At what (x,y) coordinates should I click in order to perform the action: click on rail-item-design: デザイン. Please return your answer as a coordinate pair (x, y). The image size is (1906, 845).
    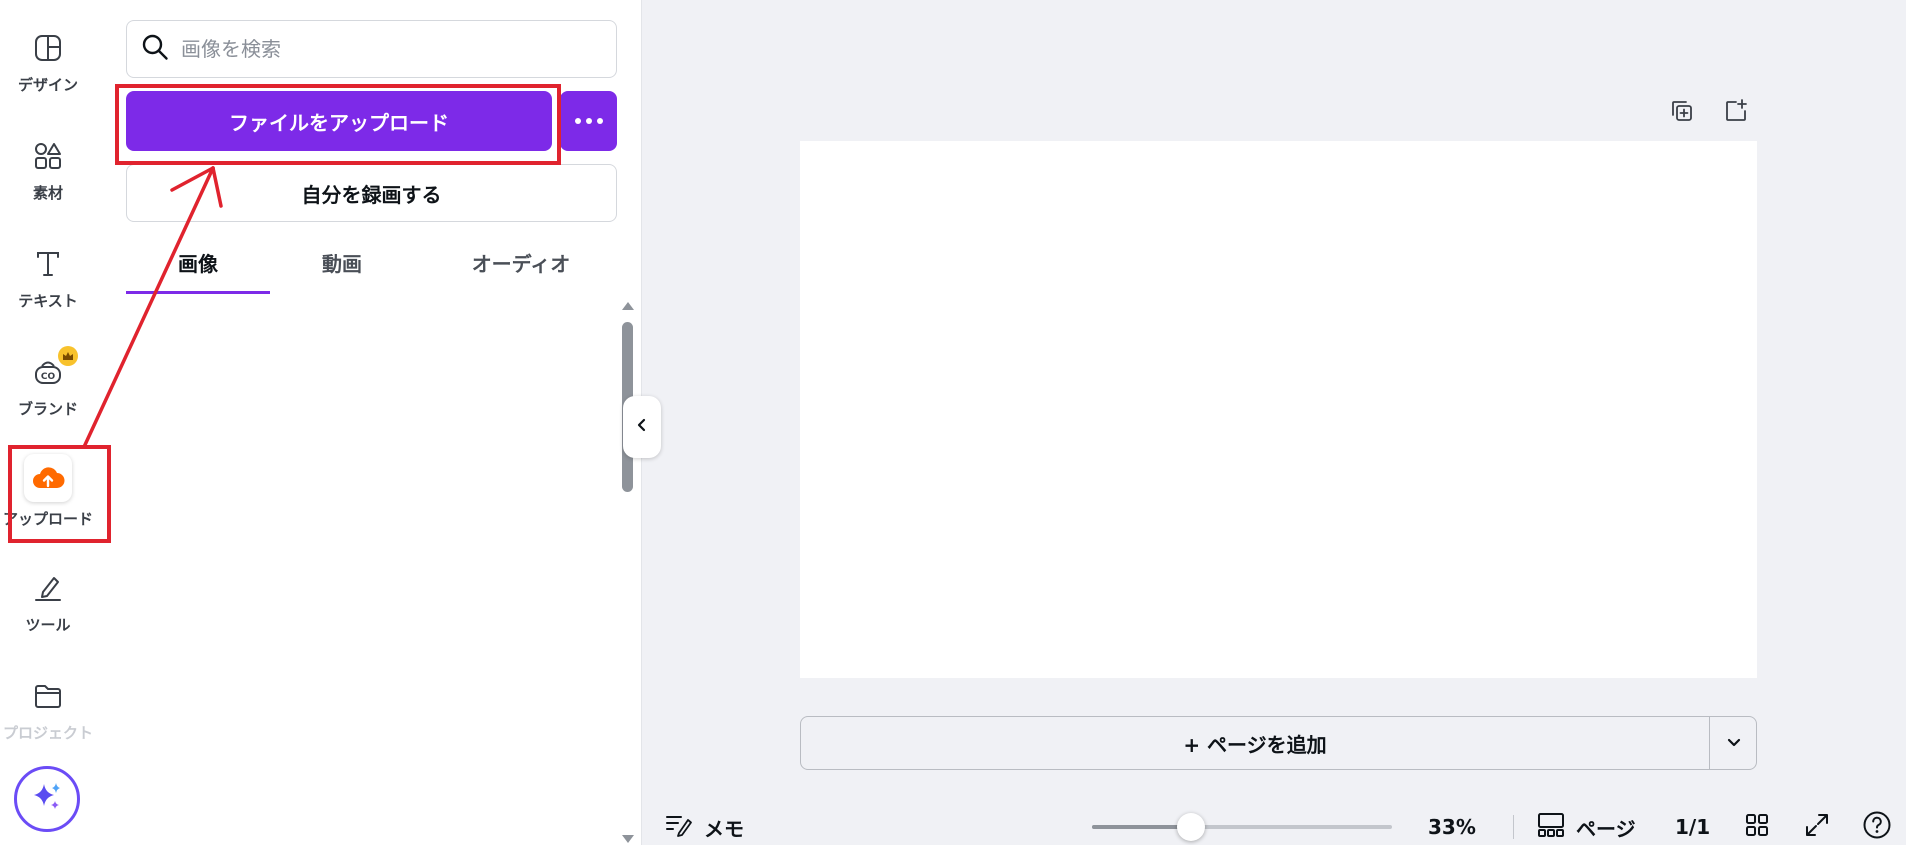
    Looking at the image, I should click on (48, 78).